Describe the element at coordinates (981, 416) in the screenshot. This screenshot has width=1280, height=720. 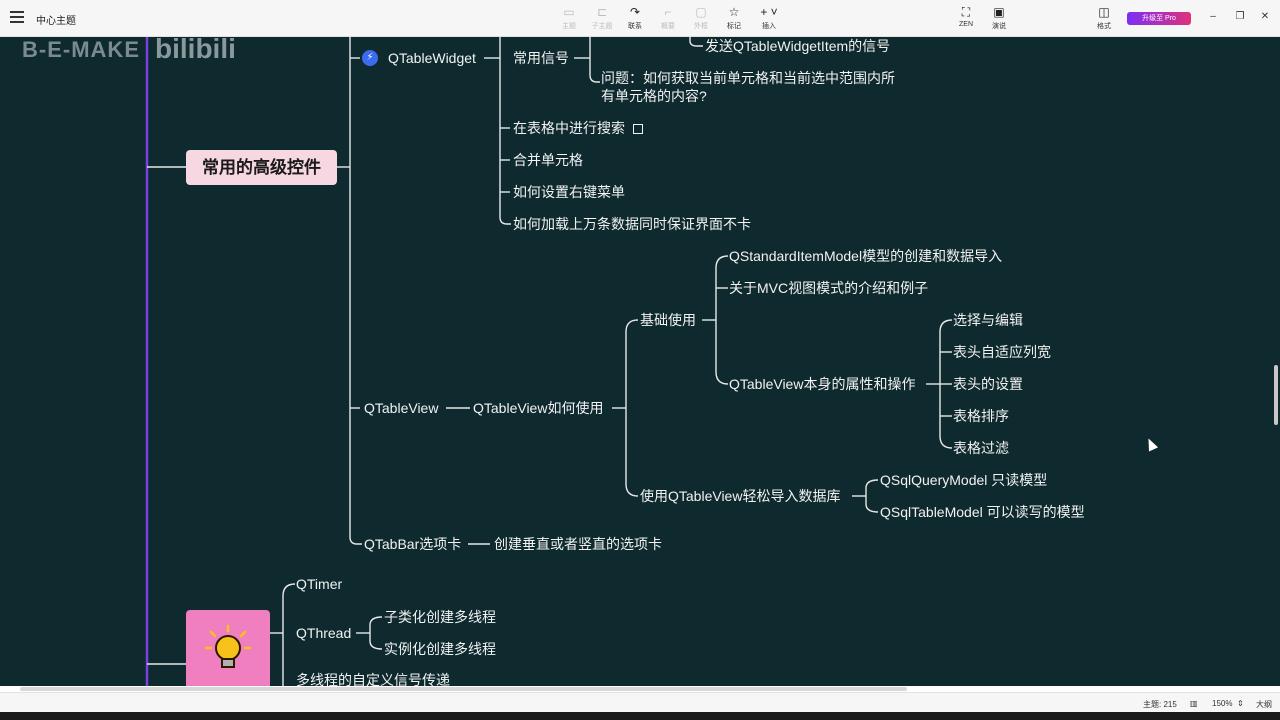
I see `node-table-sort: 表格排序` at that location.